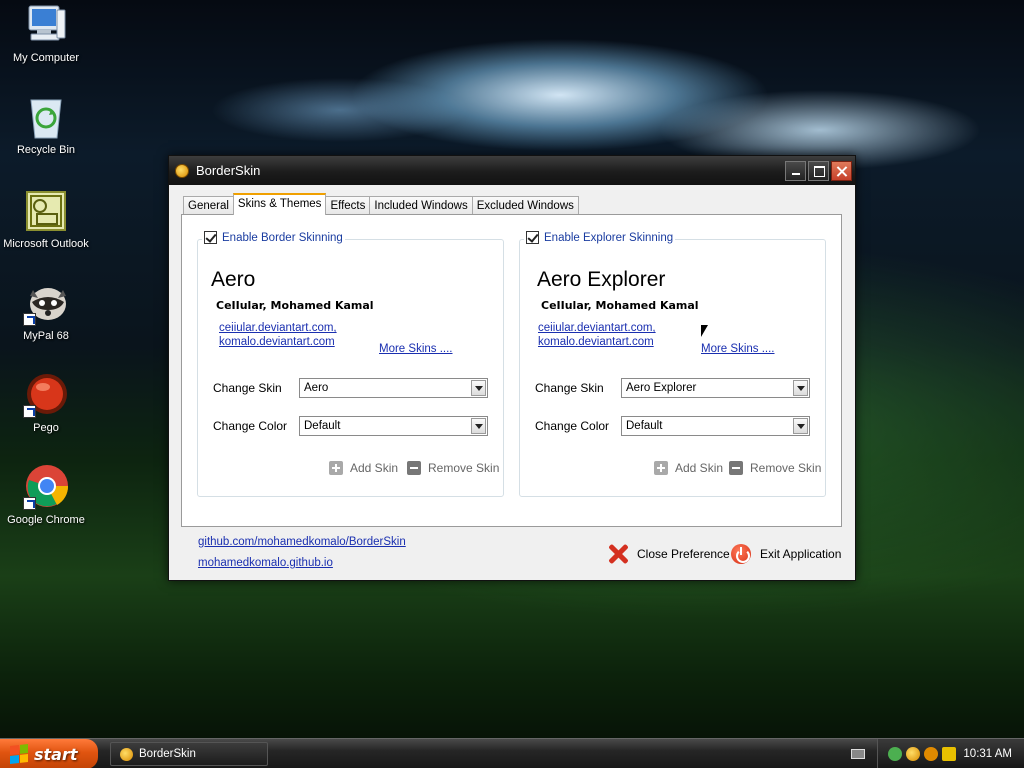 This screenshot has width=1024, height=768. I want to click on close-x-icon, so click(618, 554).